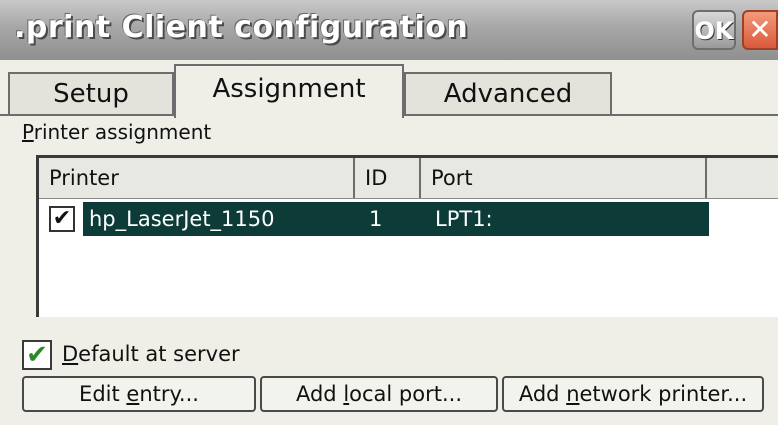 The image size is (778, 425). What do you see at coordinates (464, 219) in the screenshot?
I see `cell-port: LPT1:` at bounding box center [464, 219].